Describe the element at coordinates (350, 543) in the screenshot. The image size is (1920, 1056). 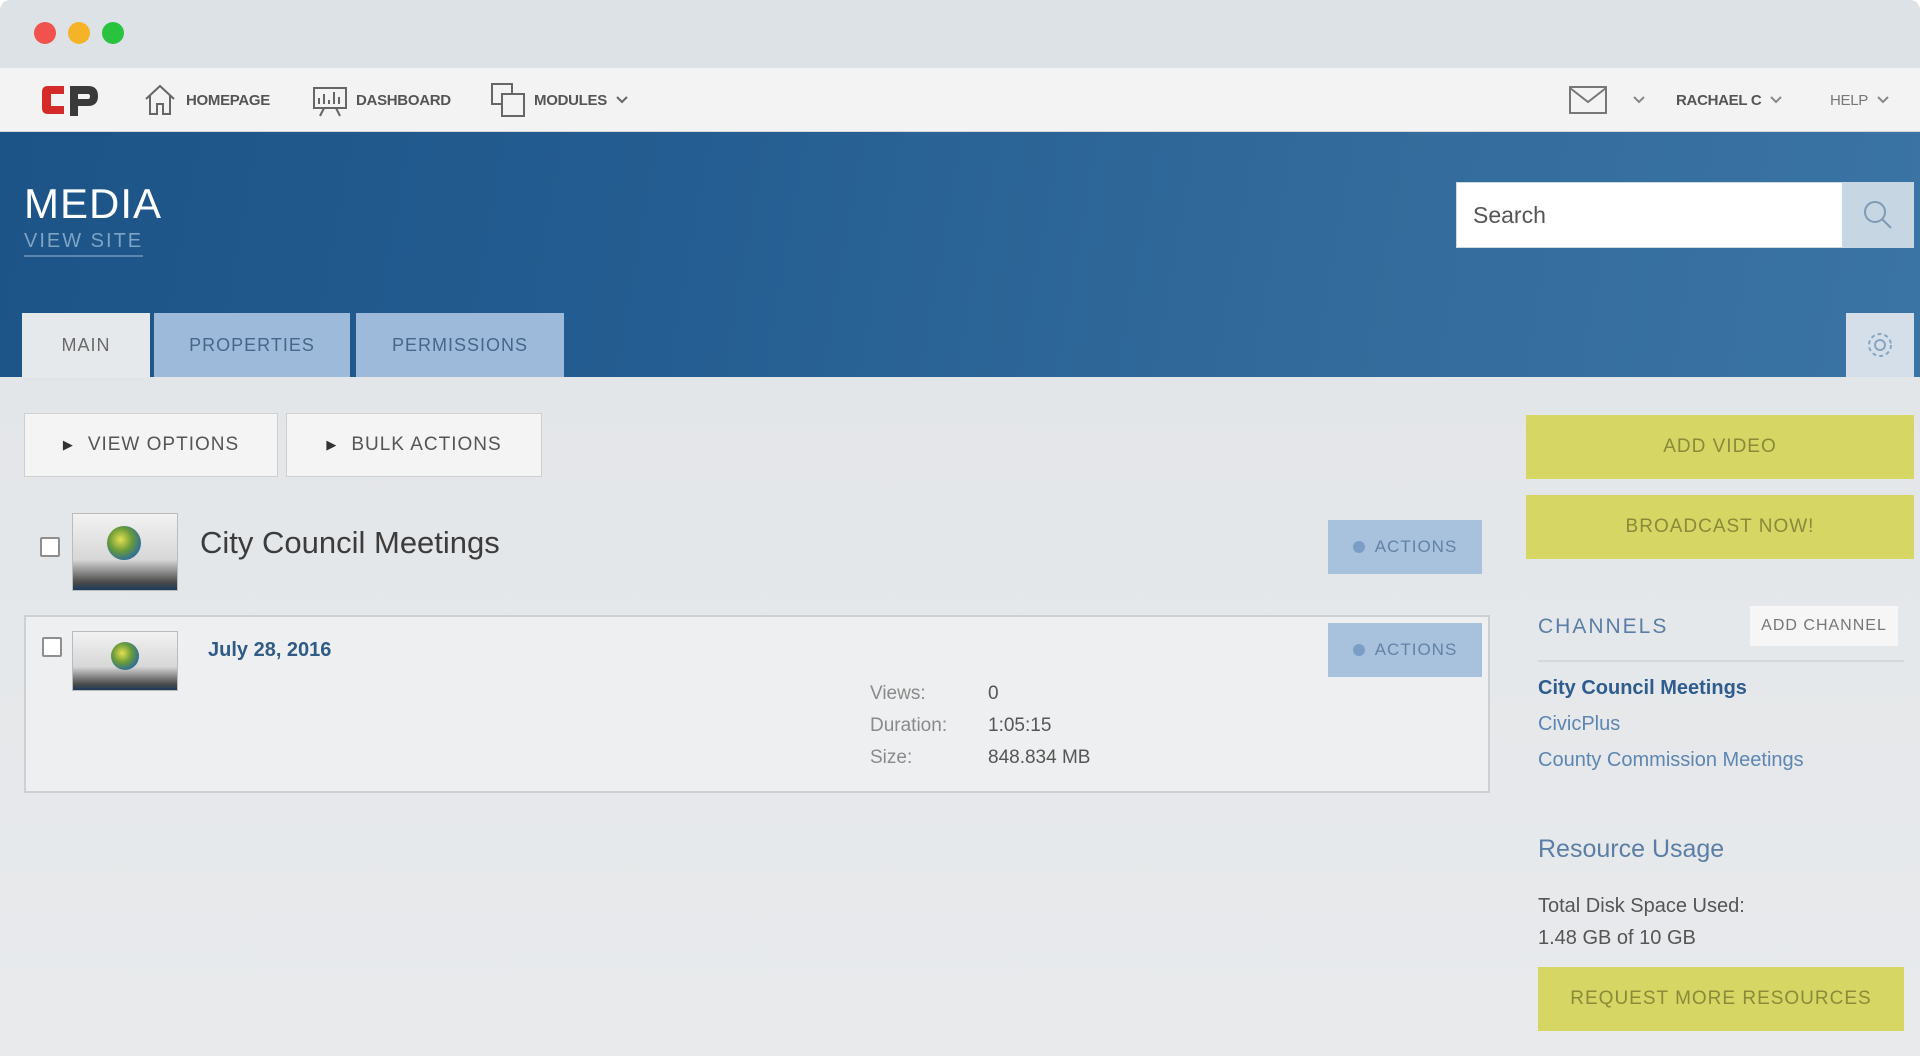
I see `folder-title: City Council Meetings` at that location.